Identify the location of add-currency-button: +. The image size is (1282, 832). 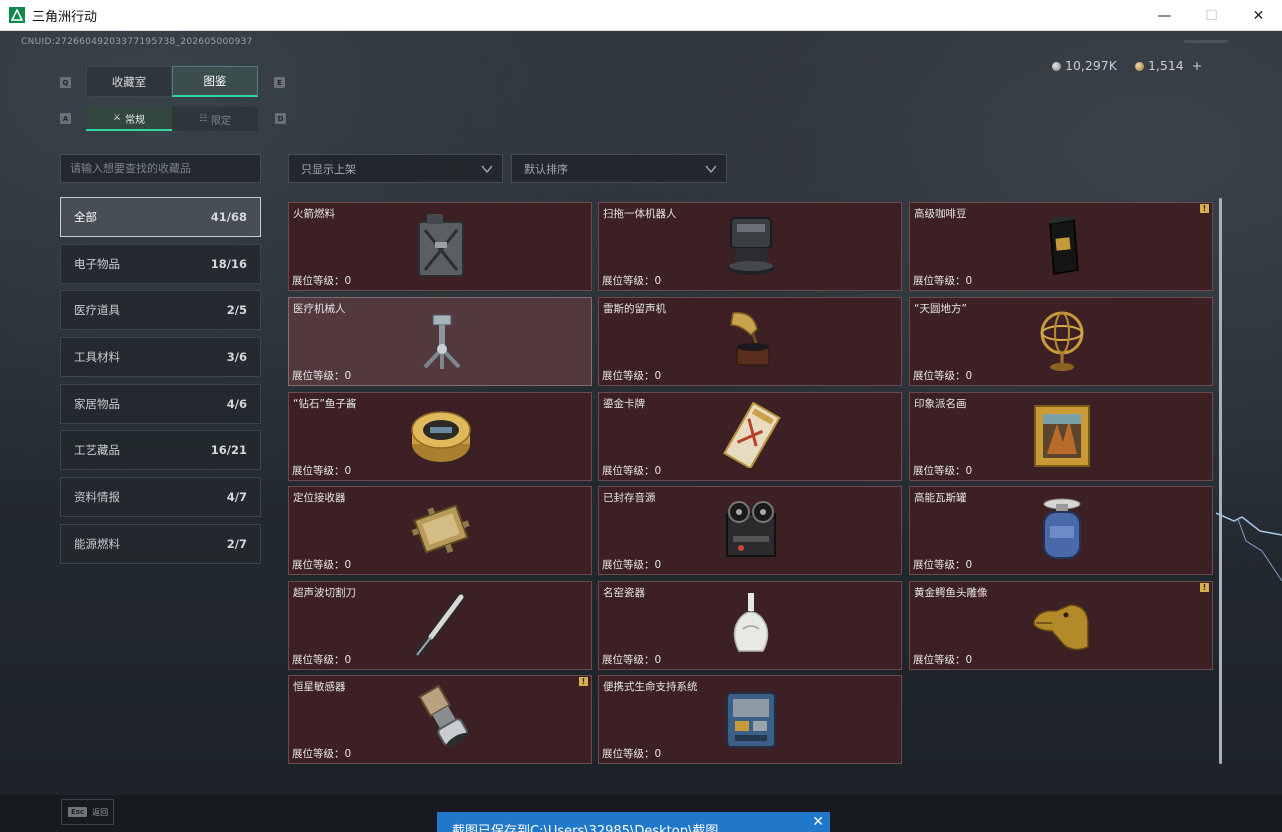
(1197, 65).